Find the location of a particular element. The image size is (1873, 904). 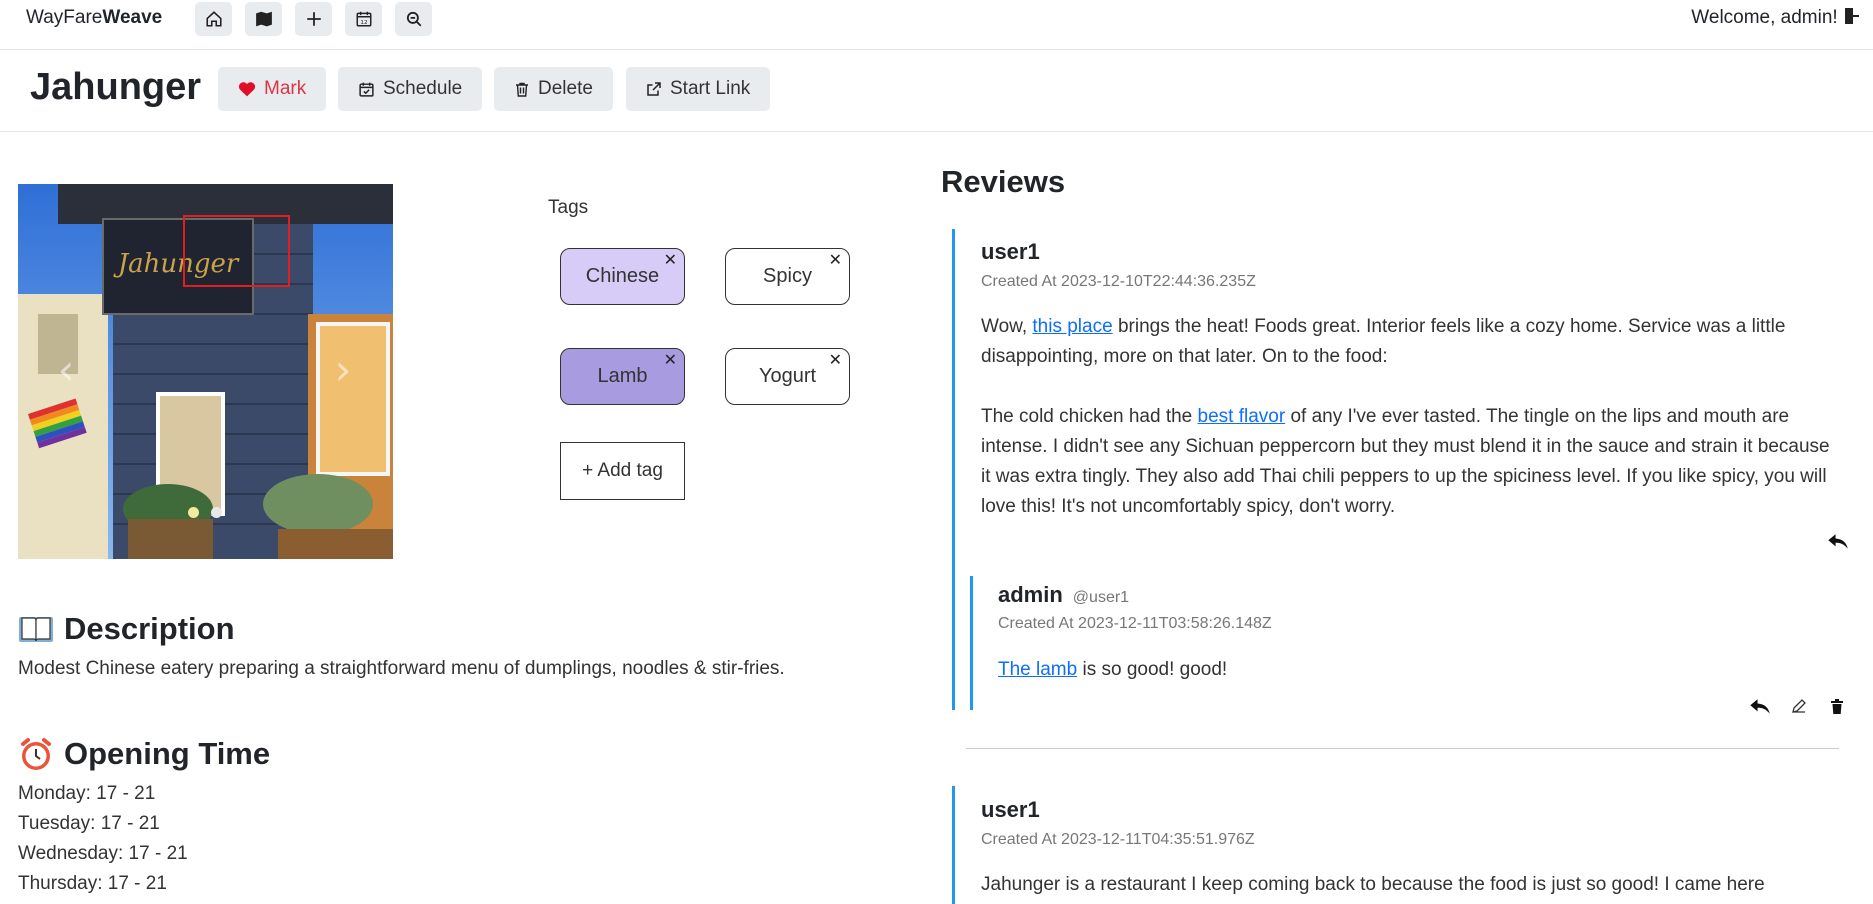

edit-reply-button is located at coordinates (1799, 706).